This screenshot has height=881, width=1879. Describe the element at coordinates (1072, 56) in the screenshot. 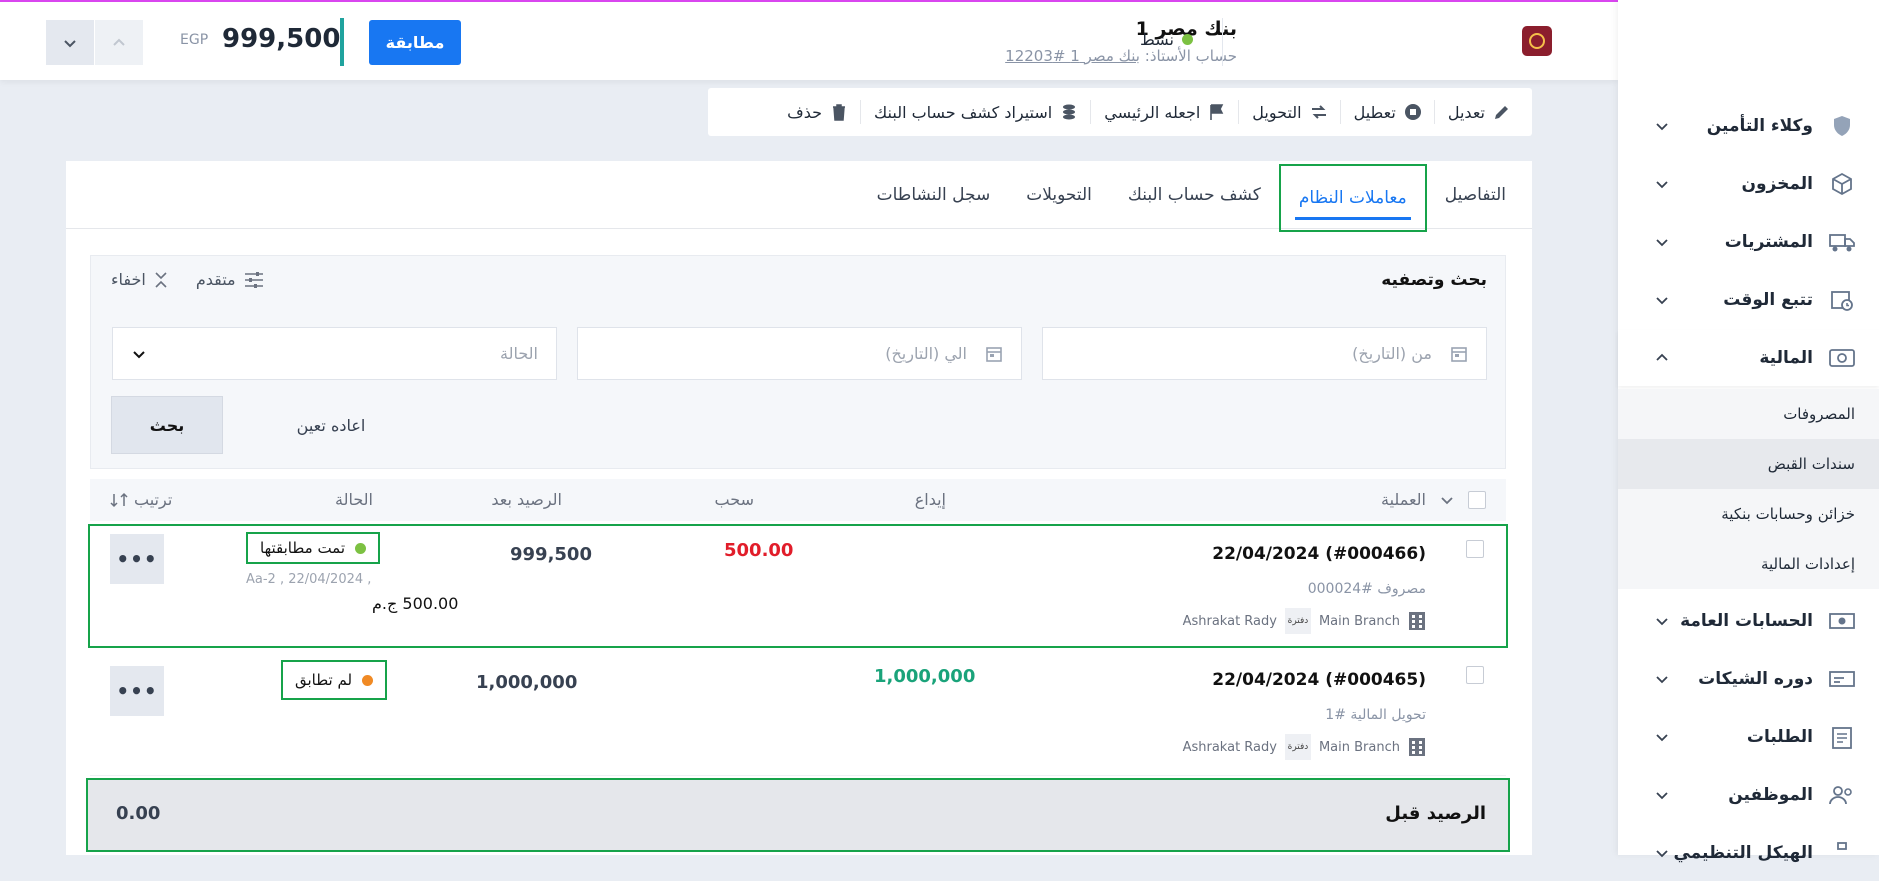

I see `ledger-account-link: بنك مصر 1 #12203` at that location.